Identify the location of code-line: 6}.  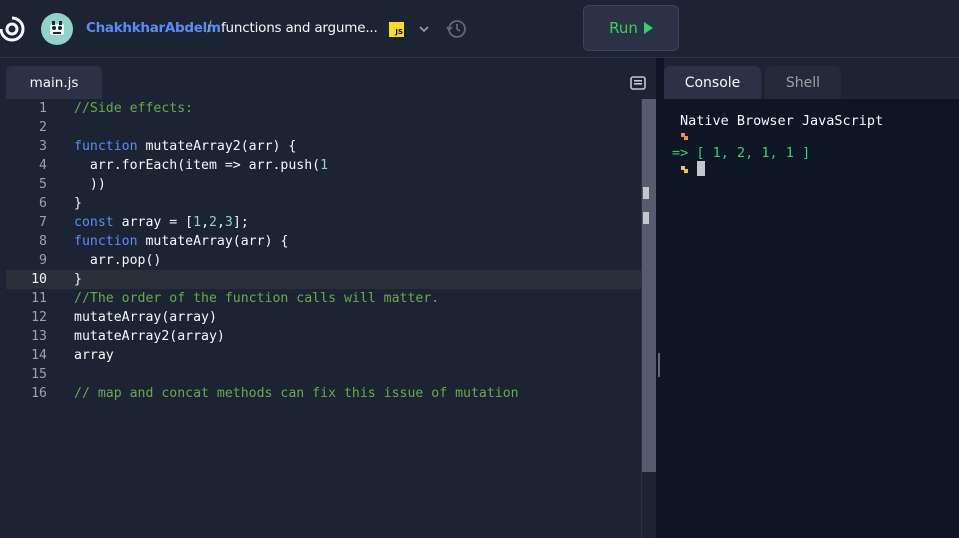
(328, 203).